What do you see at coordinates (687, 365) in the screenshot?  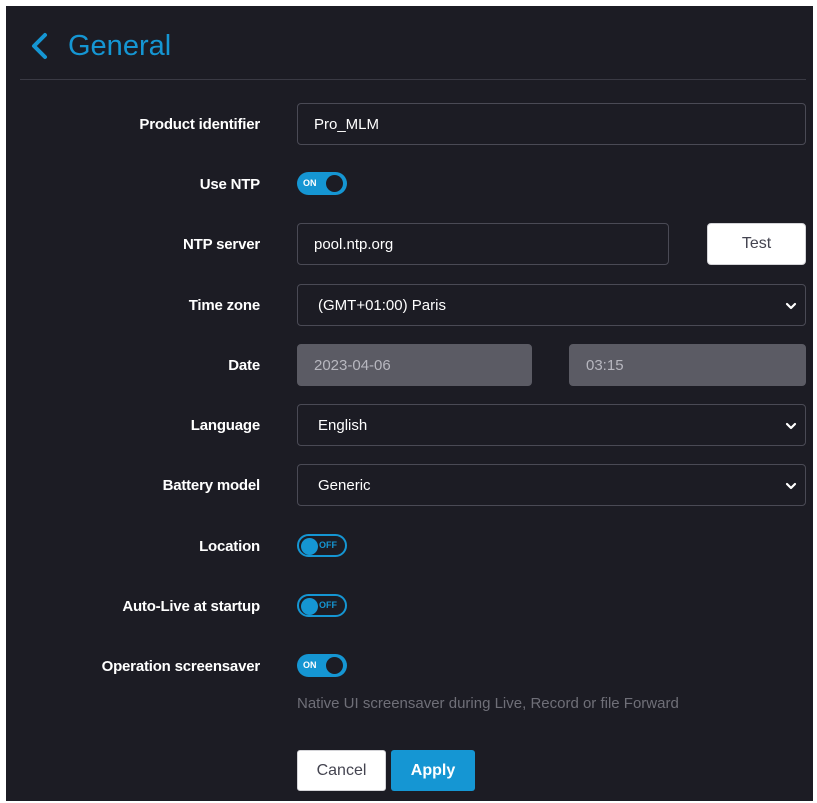 I see `time-input: 03:15` at bounding box center [687, 365].